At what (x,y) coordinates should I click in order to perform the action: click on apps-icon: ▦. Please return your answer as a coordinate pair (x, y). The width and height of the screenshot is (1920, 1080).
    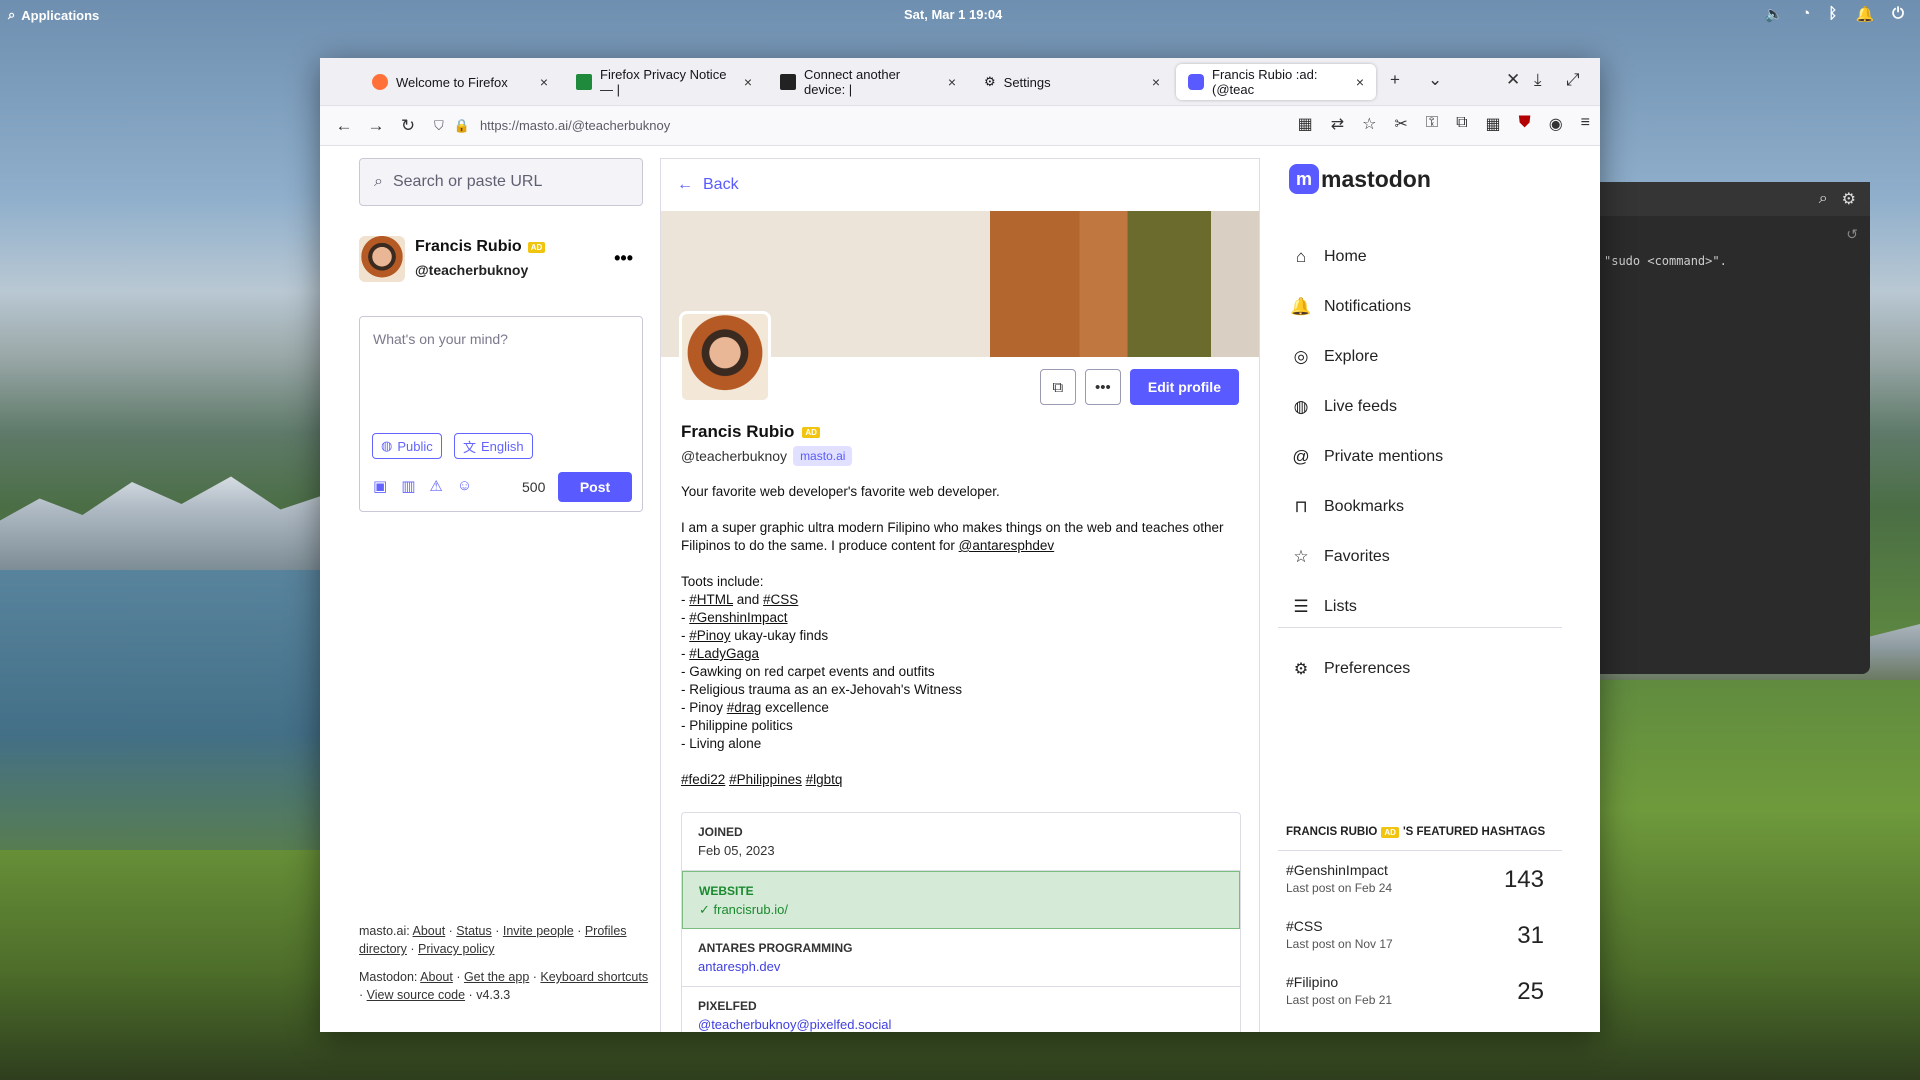
    Looking at the image, I should click on (1493, 124).